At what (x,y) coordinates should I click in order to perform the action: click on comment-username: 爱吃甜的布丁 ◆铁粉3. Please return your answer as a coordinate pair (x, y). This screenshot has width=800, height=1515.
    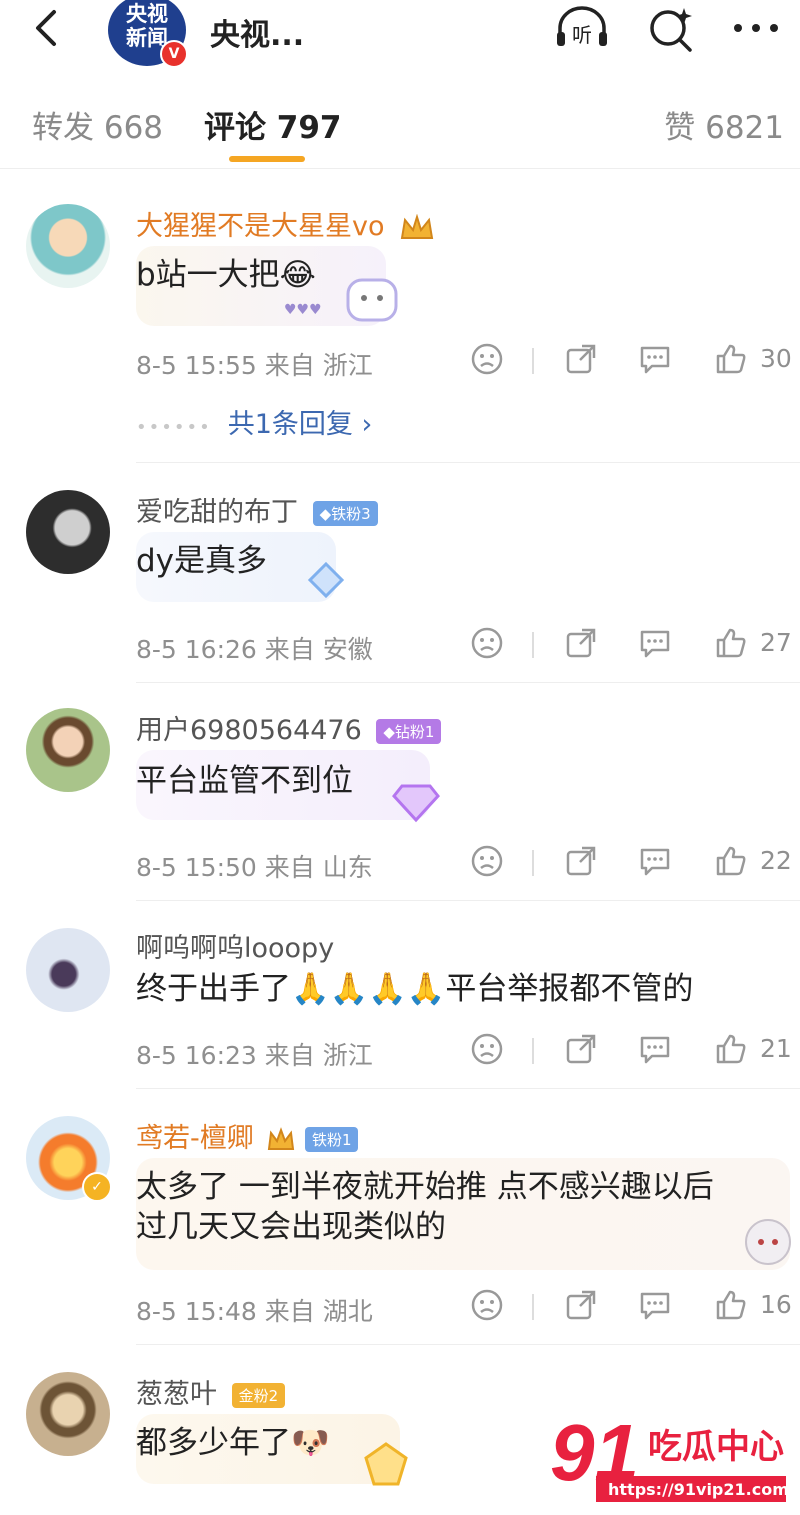
    Looking at the image, I should click on (257, 509).